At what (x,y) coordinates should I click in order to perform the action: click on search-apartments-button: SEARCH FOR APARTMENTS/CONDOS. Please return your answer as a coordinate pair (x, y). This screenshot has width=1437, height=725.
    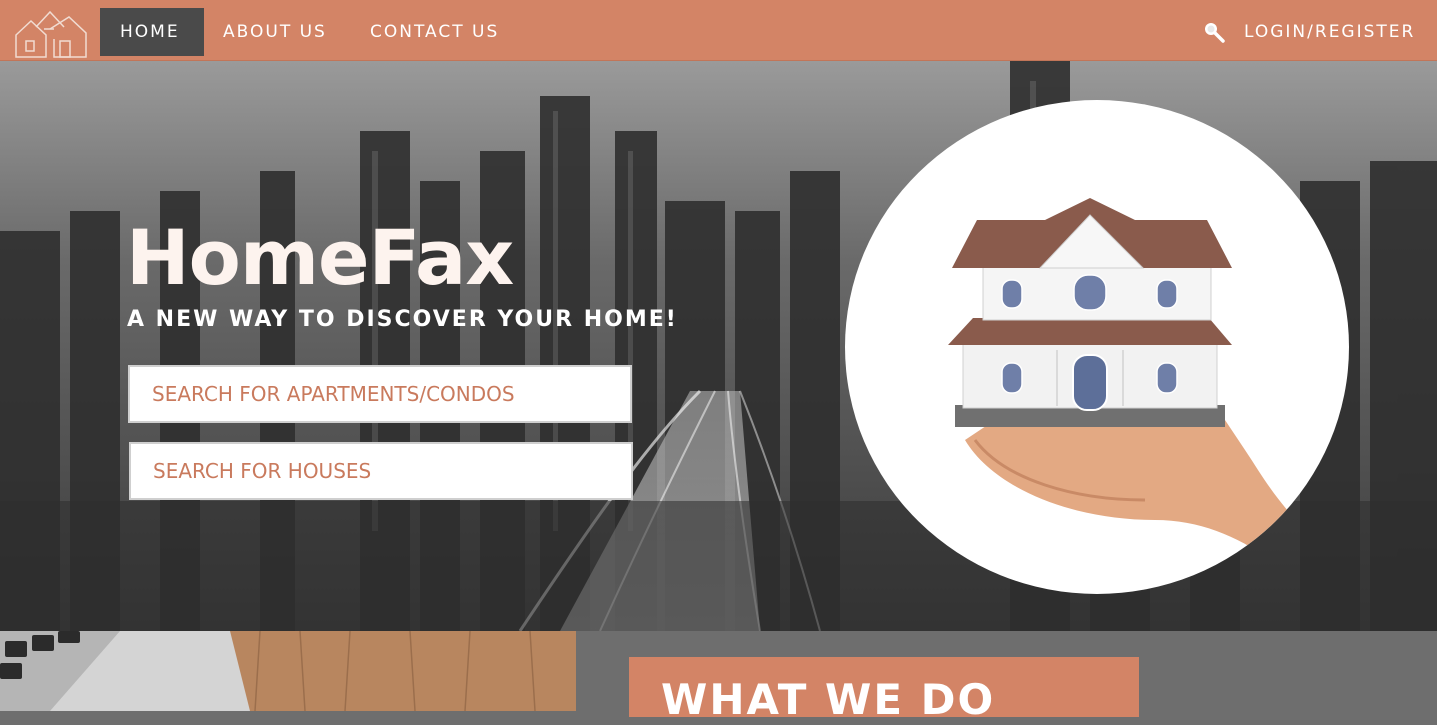
    Looking at the image, I should click on (380, 394).